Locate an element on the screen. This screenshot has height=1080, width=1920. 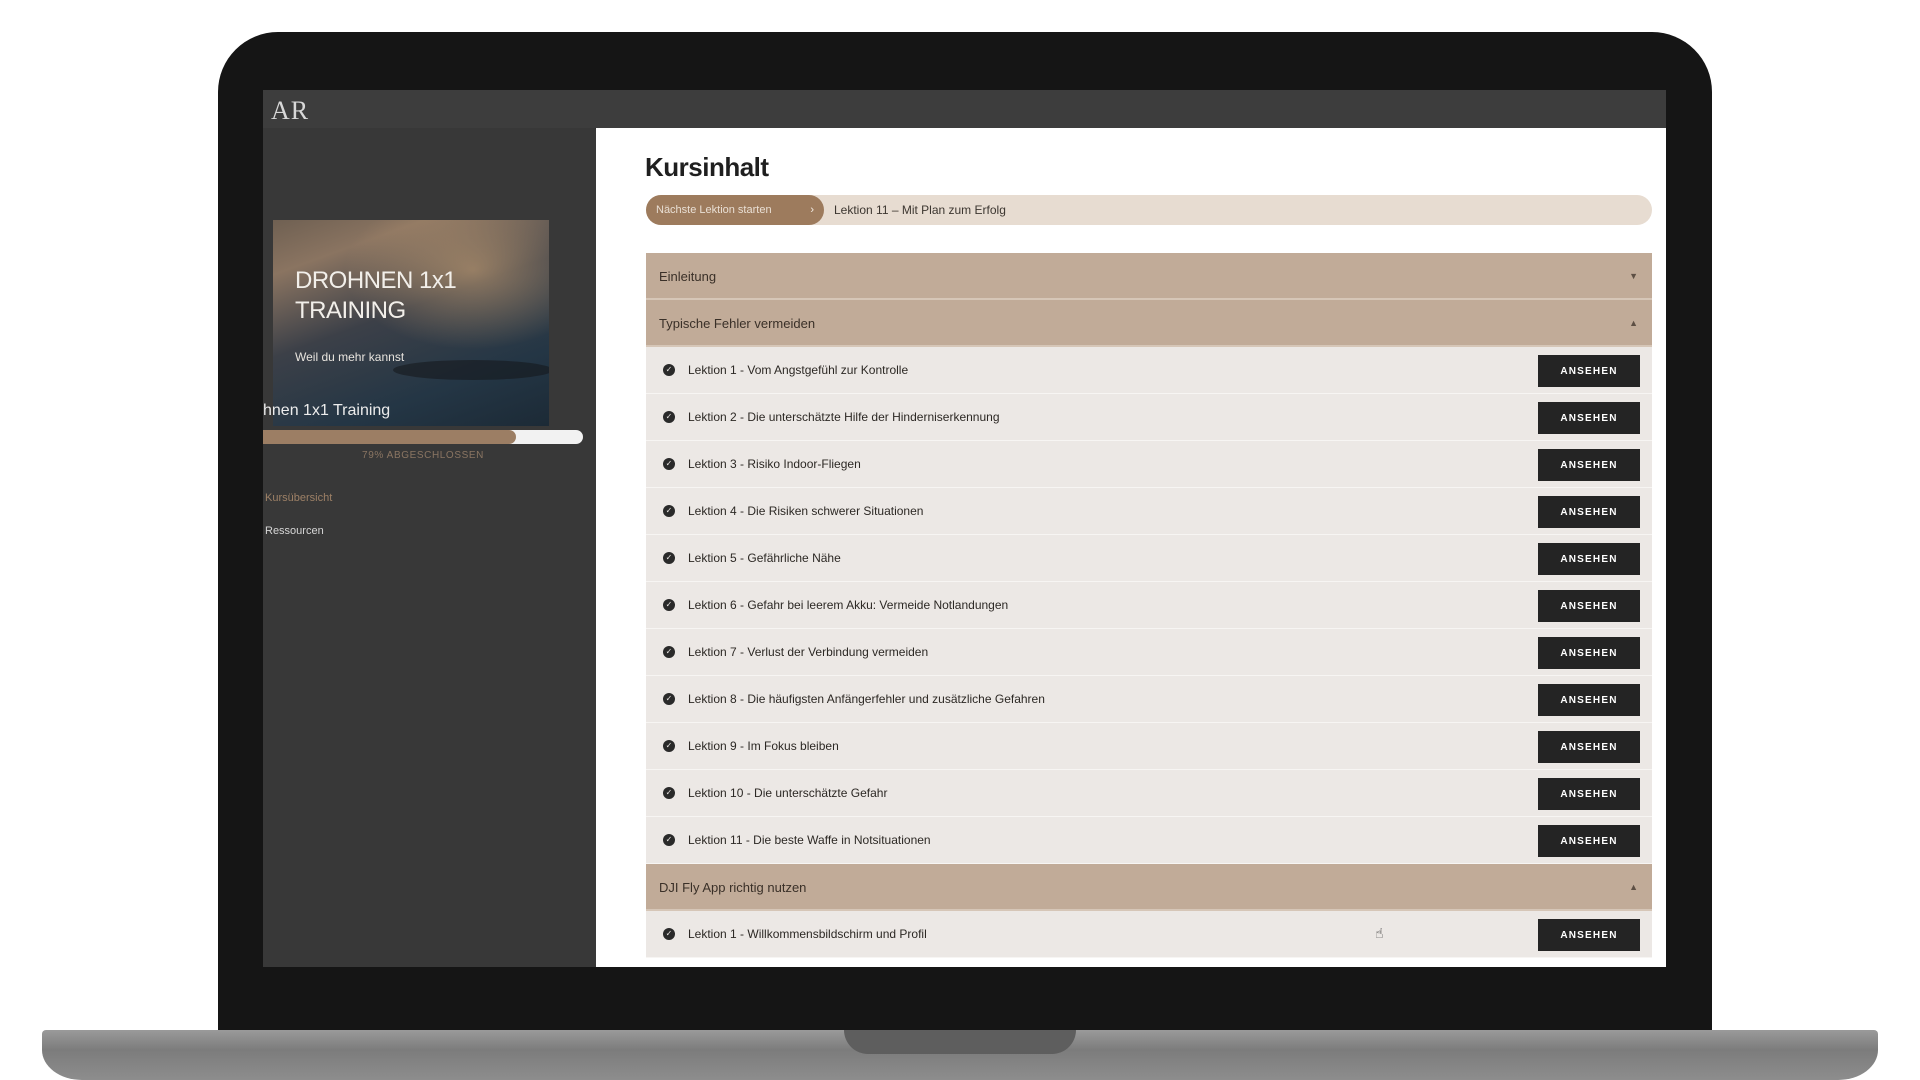
course-progress-bar is located at coordinates (423, 437).